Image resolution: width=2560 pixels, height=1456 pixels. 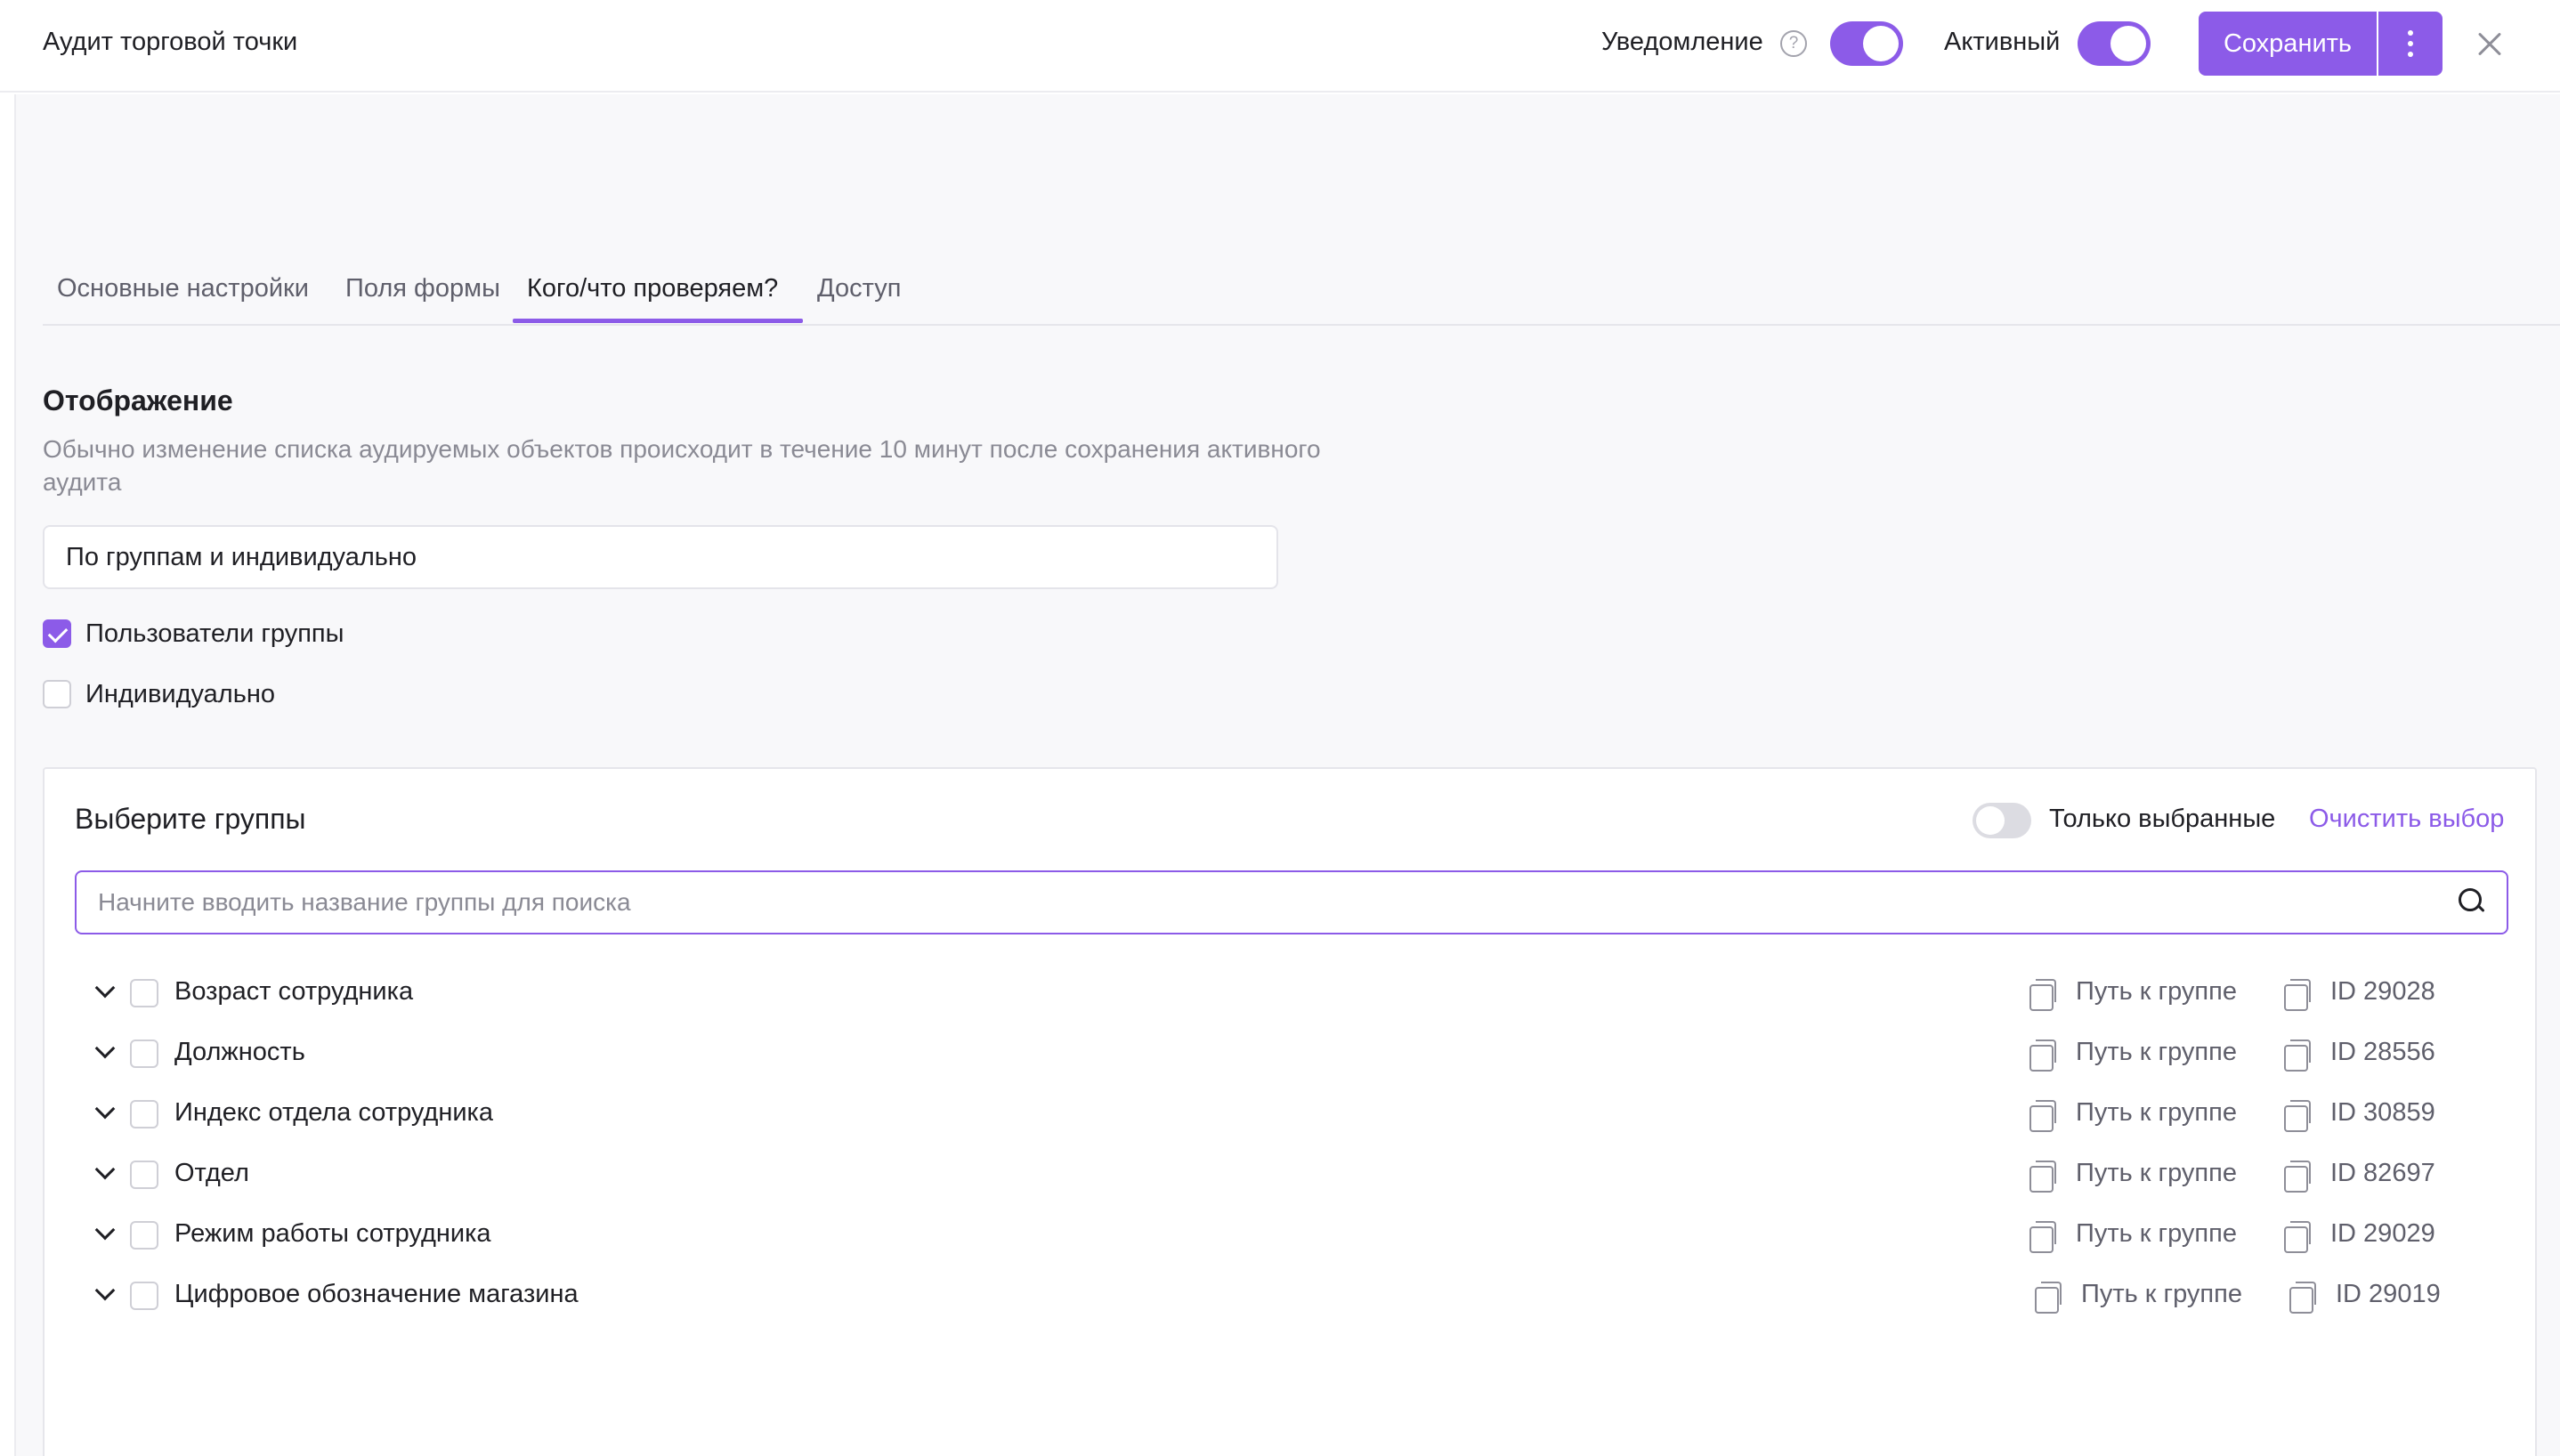 What do you see at coordinates (191, 819) in the screenshot?
I see `panel-title: Выберите группы` at bounding box center [191, 819].